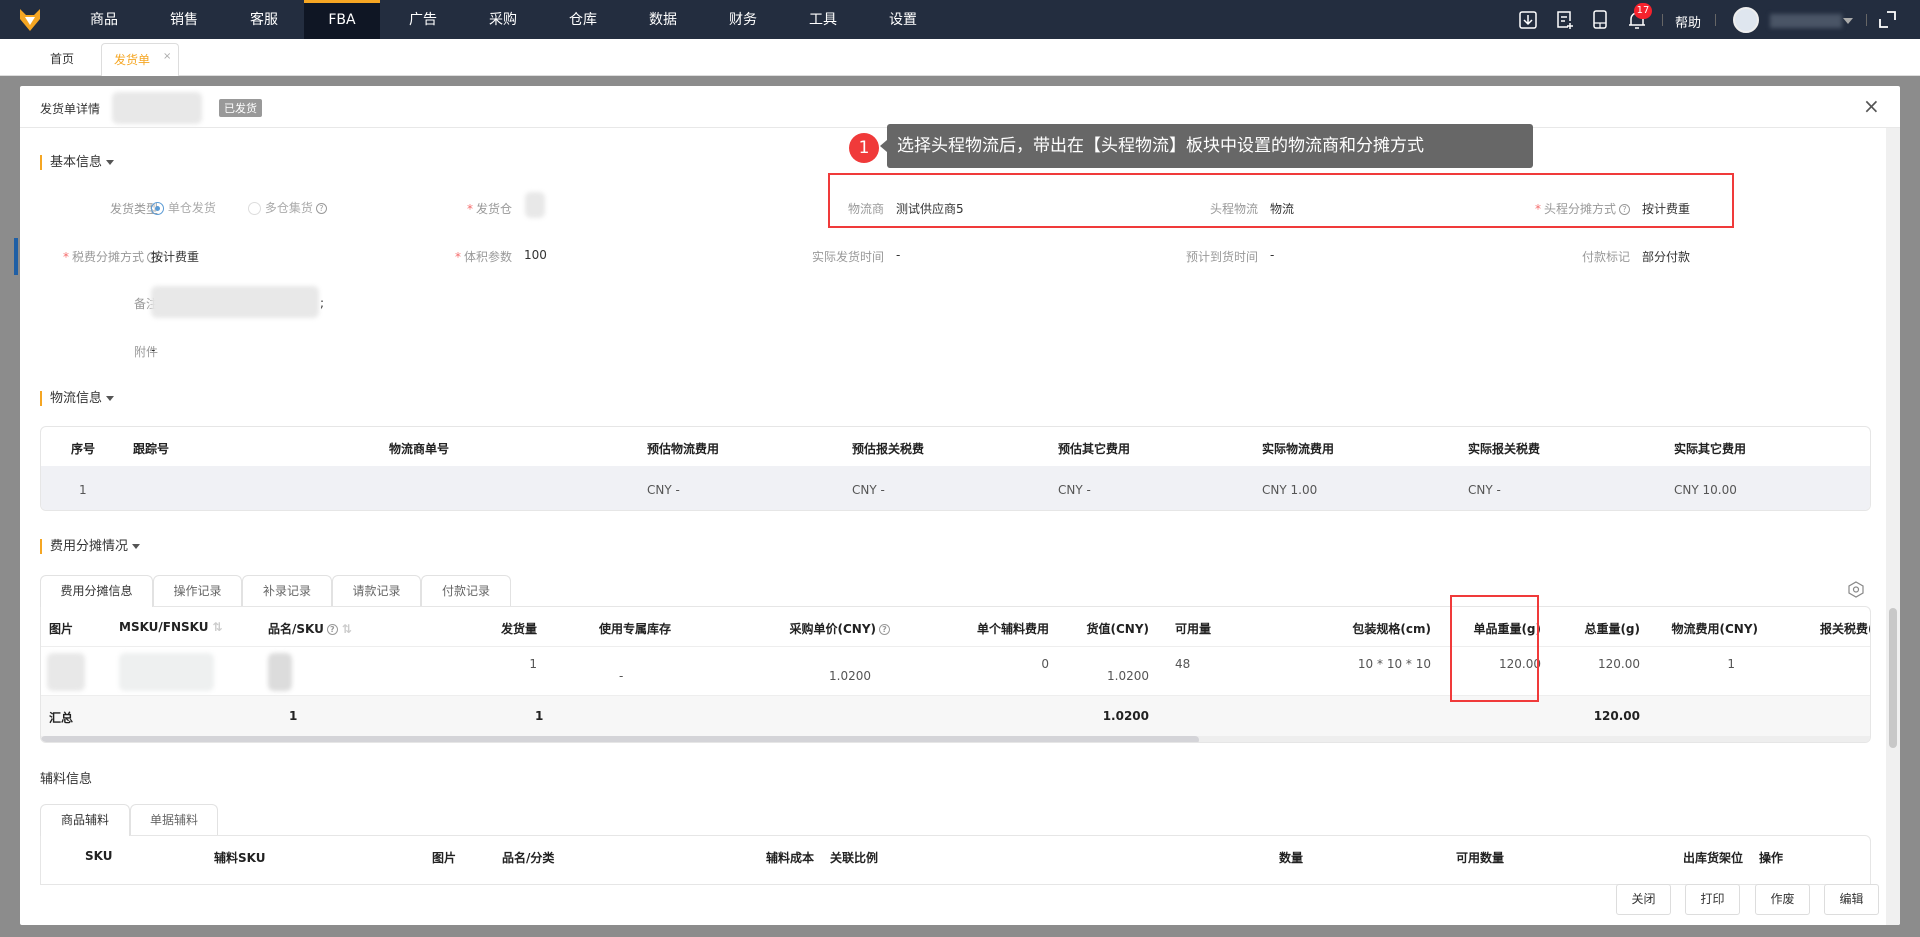 The image size is (1920, 937). What do you see at coordinates (62, 58) in the screenshot?
I see `tab-home: 首页` at bounding box center [62, 58].